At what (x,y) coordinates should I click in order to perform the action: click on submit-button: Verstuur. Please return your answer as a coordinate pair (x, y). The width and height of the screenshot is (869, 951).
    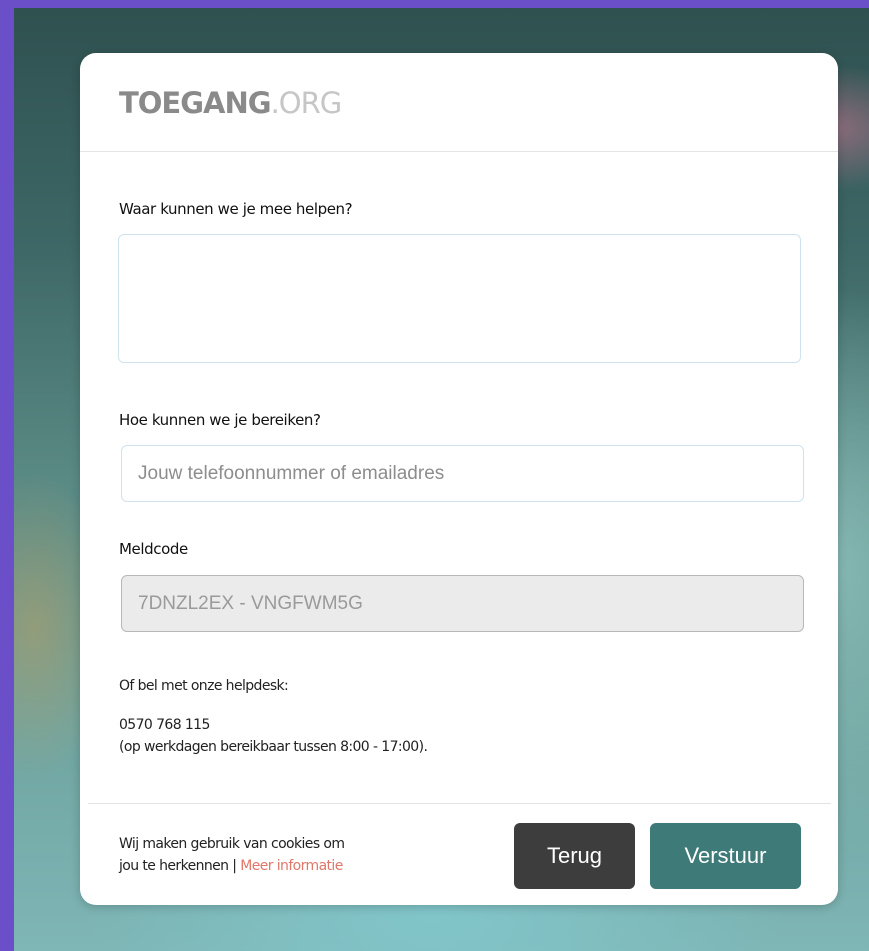
    Looking at the image, I should click on (725, 856).